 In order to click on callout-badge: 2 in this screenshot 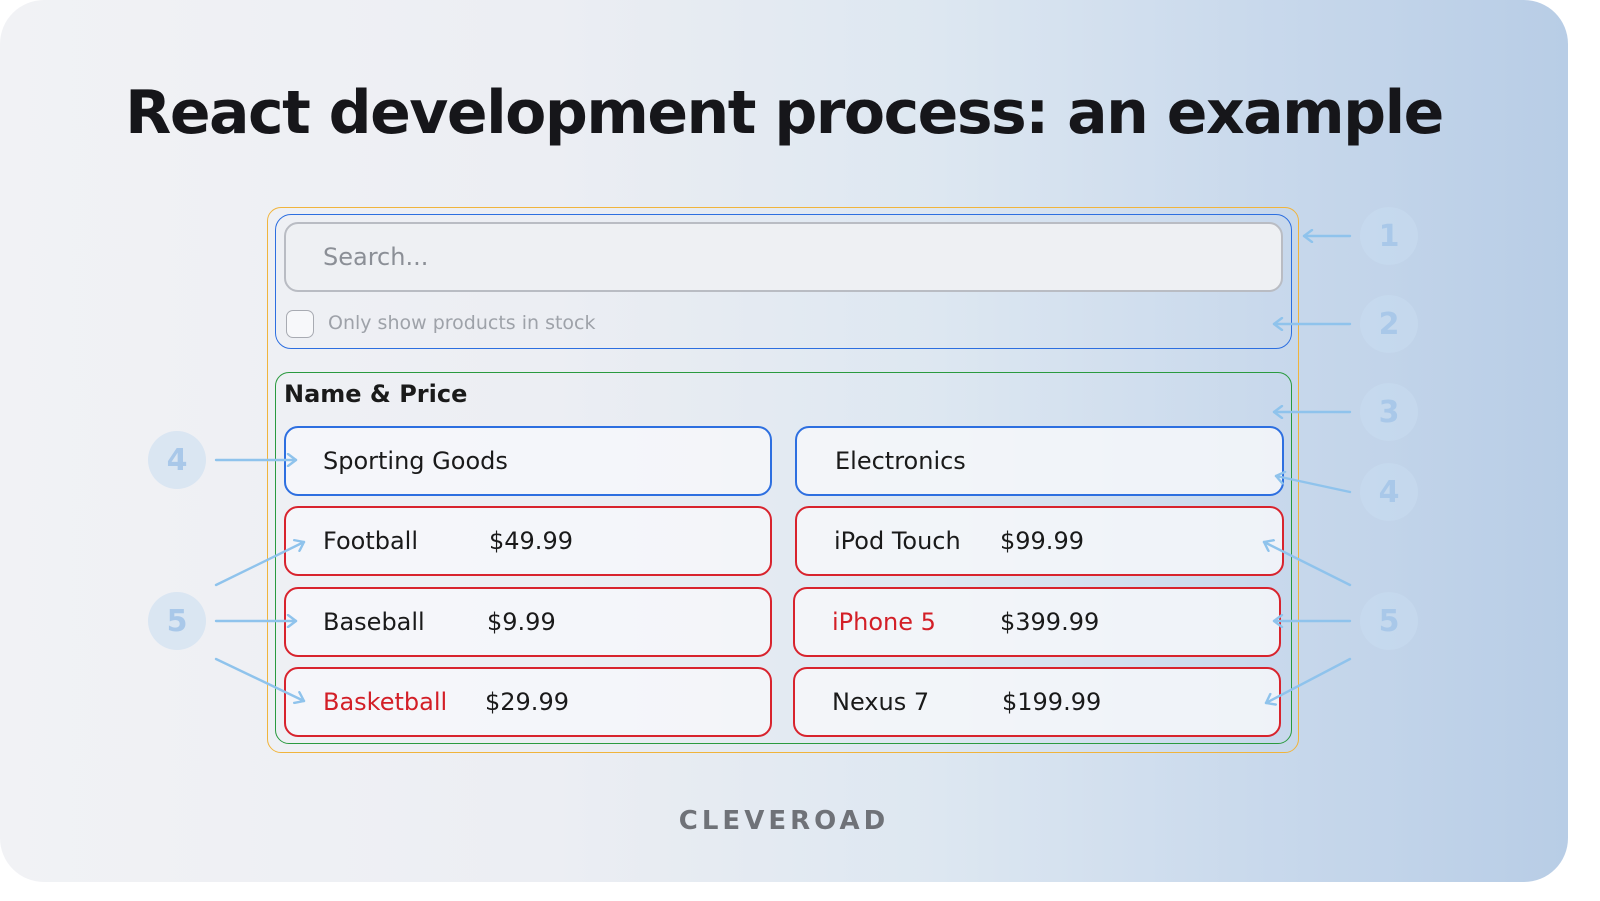, I will do `click(1389, 324)`.